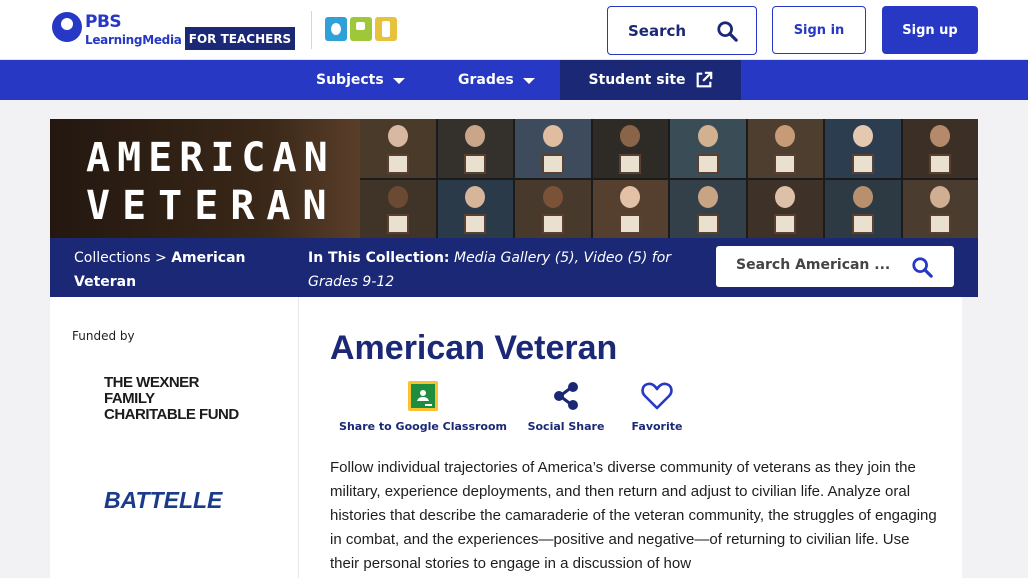 The image size is (1028, 578). What do you see at coordinates (67, 27) in the screenshot?
I see `pbs-head-icon` at bounding box center [67, 27].